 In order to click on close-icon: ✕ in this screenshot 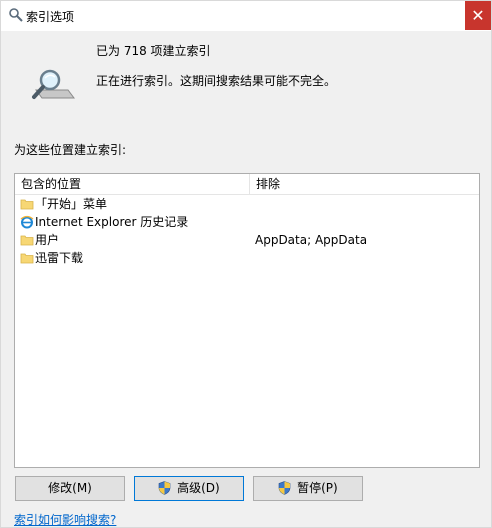, I will do `click(478, 15)`.